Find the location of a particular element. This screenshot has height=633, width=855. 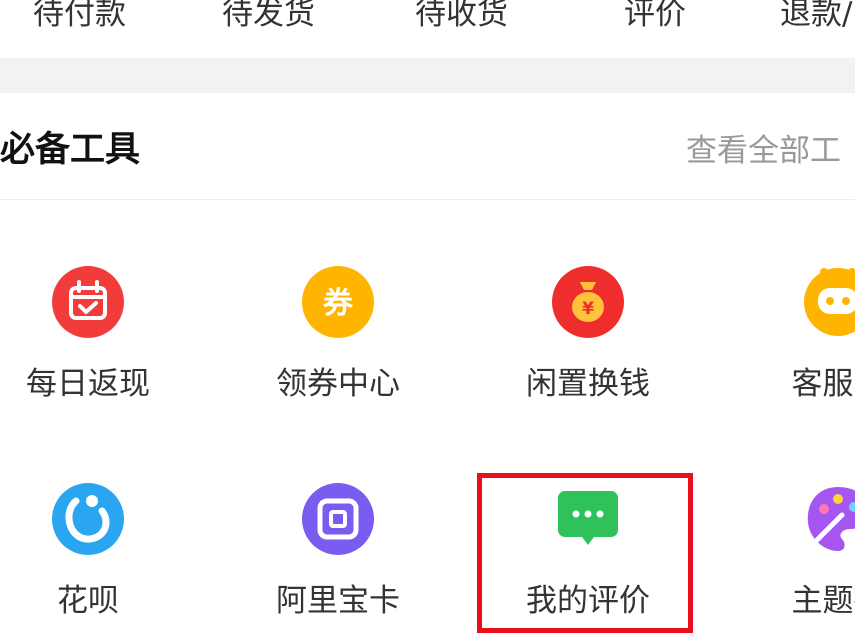

tool-huabei: 花呗 is located at coordinates (94, 551).